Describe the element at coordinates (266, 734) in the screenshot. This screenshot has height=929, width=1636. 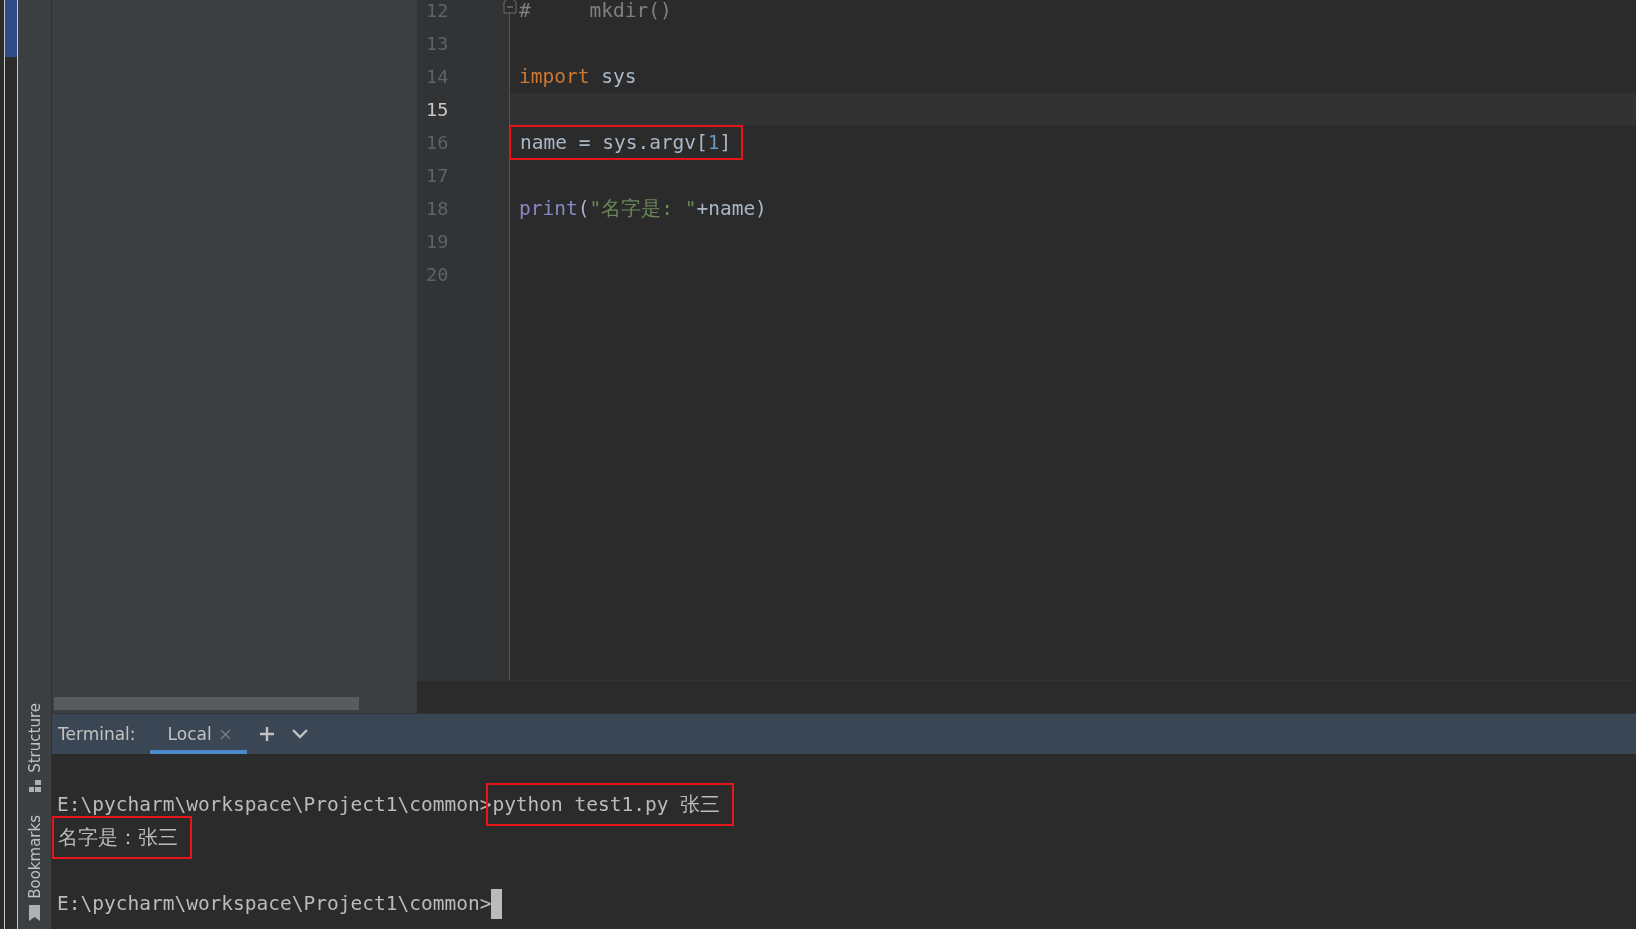
I see `plus-icon` at that location.